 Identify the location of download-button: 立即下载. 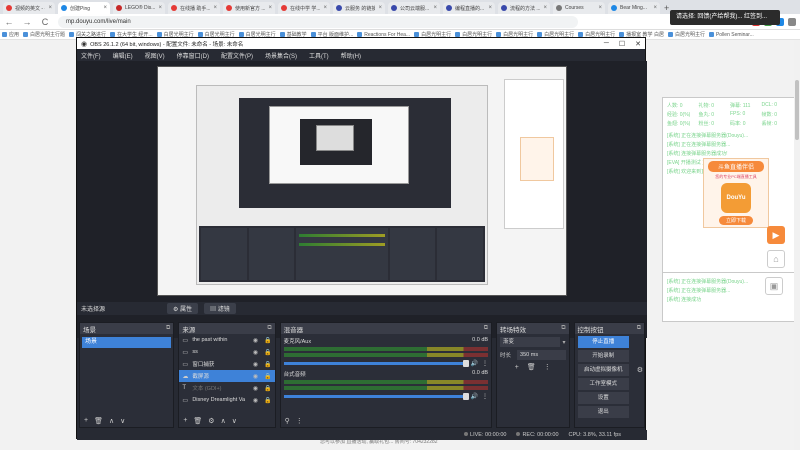
(736, 220).